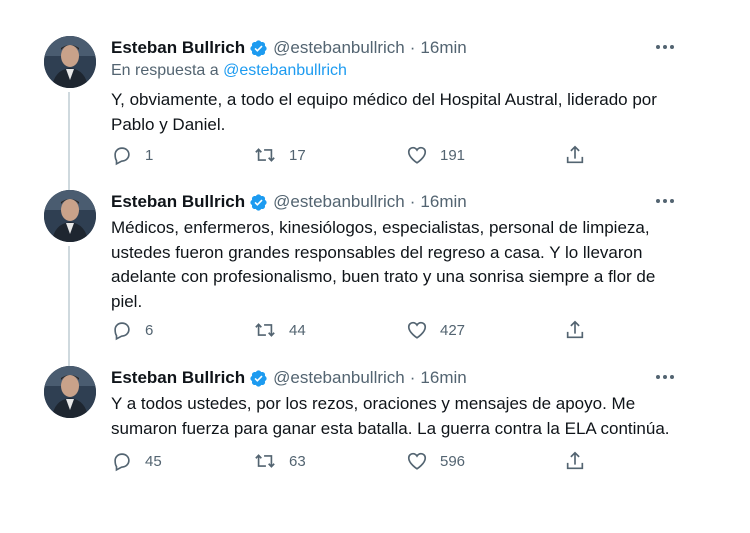 This screenshot has width=750, height=533. What do you see at coordinates (375, 461) in the screenshot?
I see `tweet-actions: 45 63 596` at bounding box center [375, 461].